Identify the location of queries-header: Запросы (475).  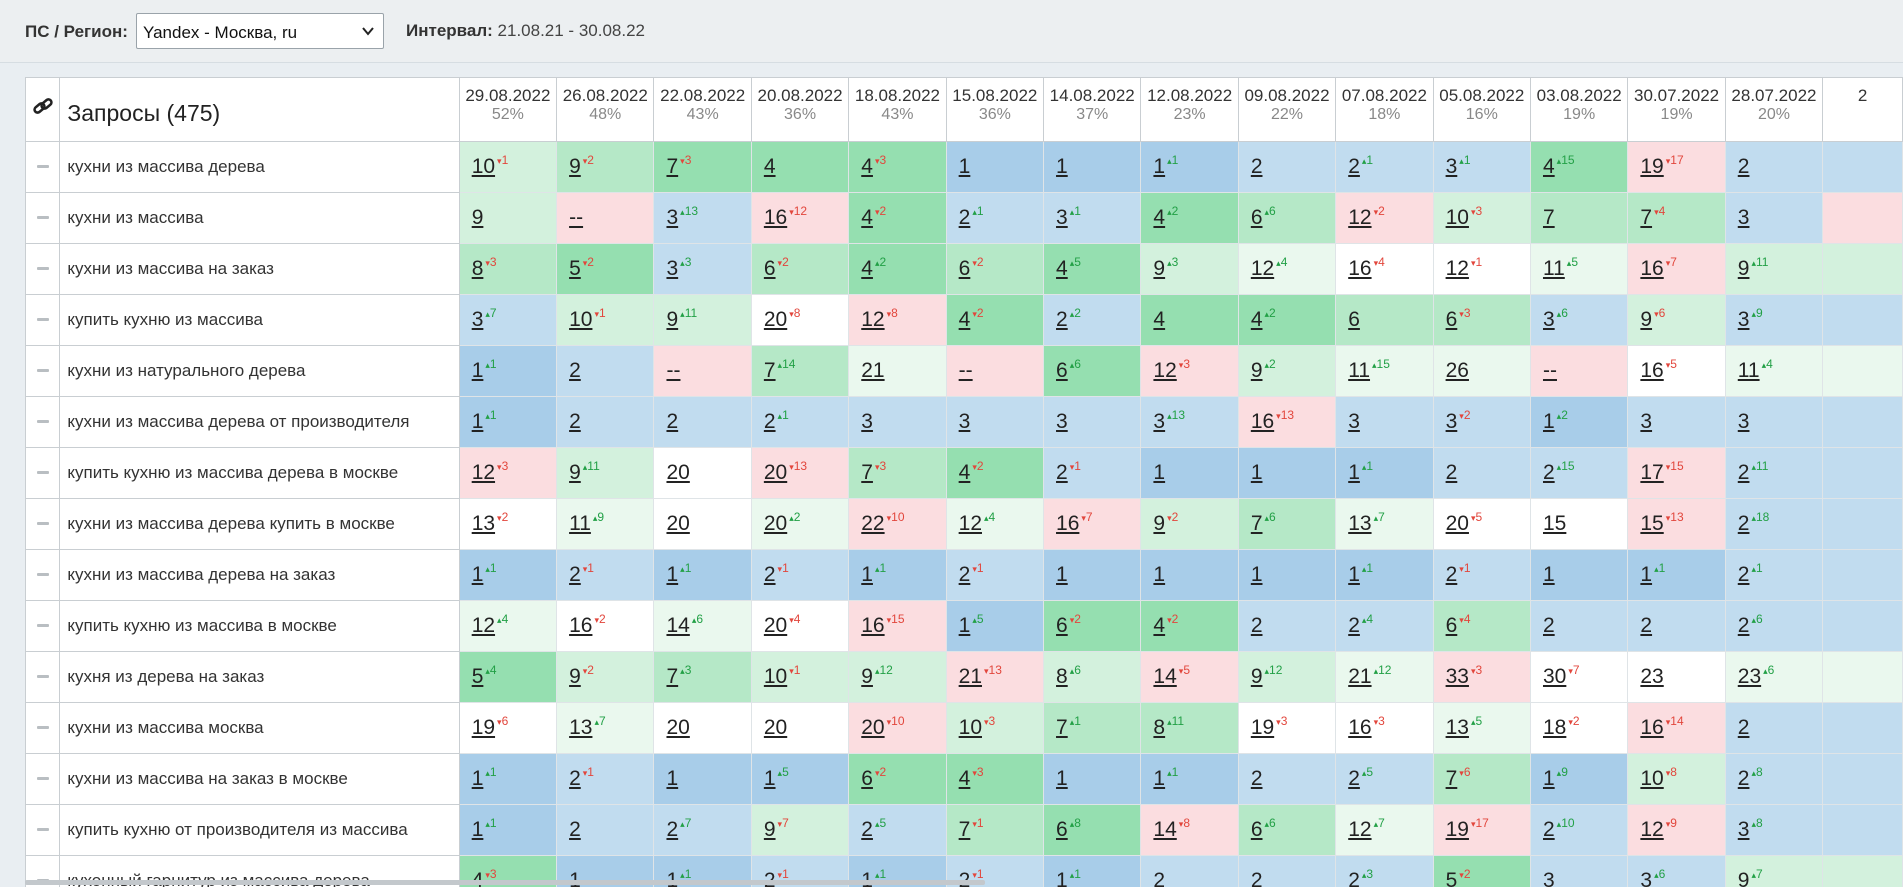
(259, 109).